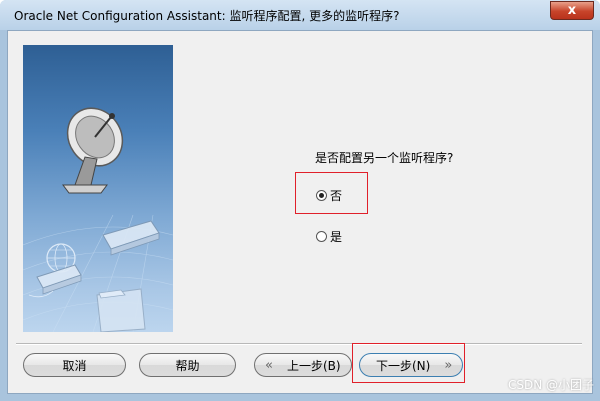  I want to click on radio-button-yes, so click(321, 236).